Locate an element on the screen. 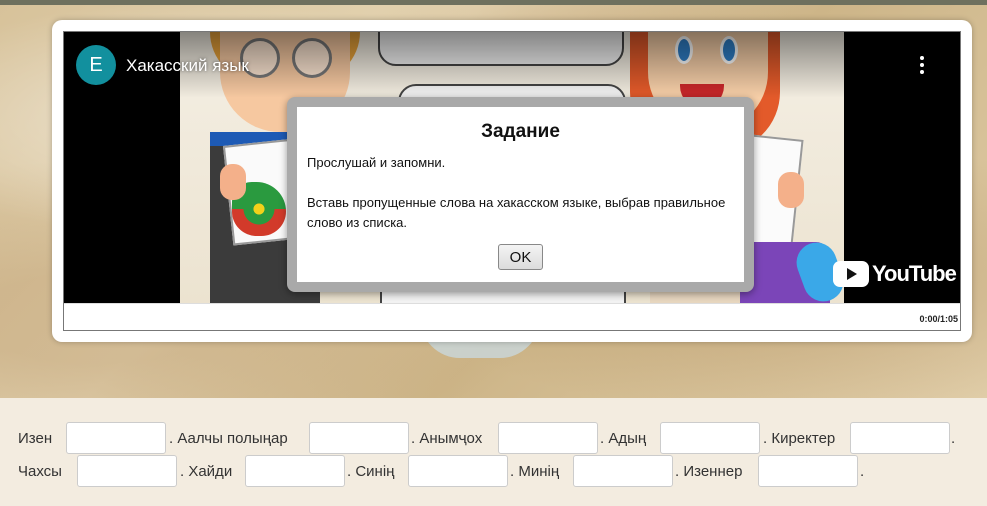 The width and height of the screenshot is (987, 506). exercise-word: . Киректер is located at coordinates (799, 438).